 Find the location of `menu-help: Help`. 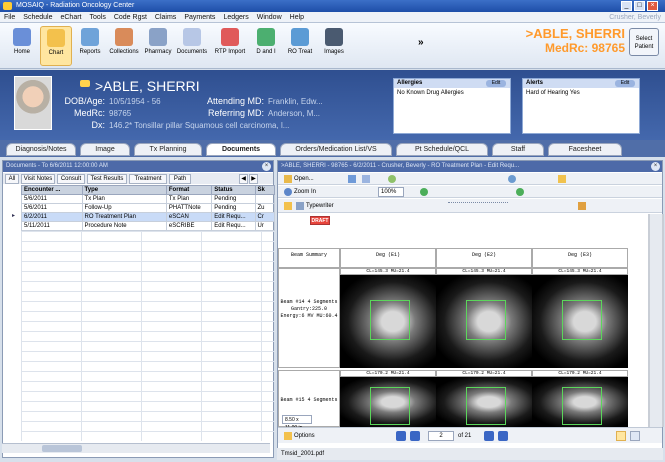

menu-help: Help is located at coordinates (297, 17).